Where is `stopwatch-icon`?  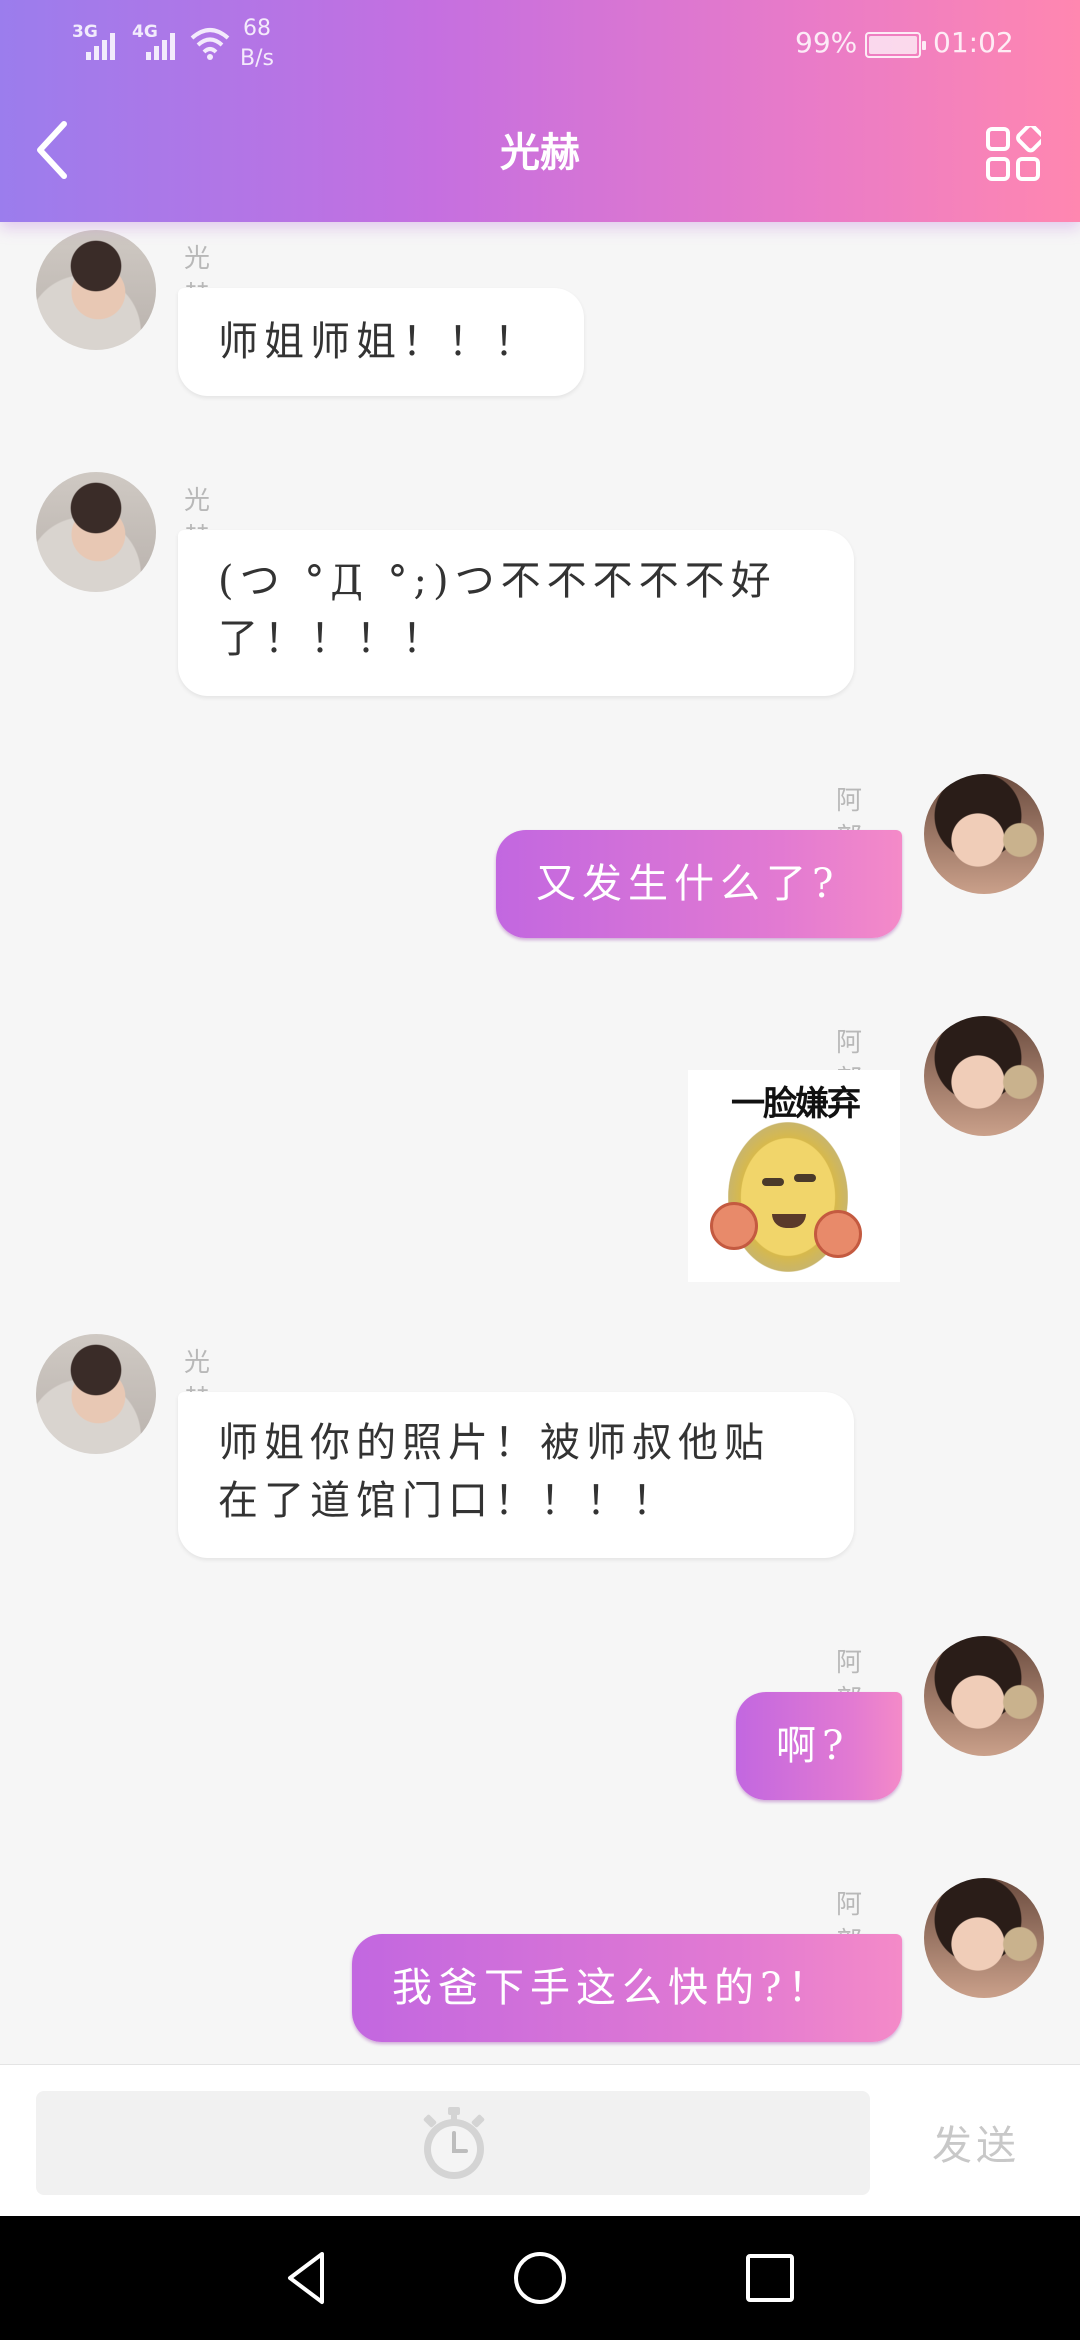
stopwatch-icon is located at coordinates (454, 2143).